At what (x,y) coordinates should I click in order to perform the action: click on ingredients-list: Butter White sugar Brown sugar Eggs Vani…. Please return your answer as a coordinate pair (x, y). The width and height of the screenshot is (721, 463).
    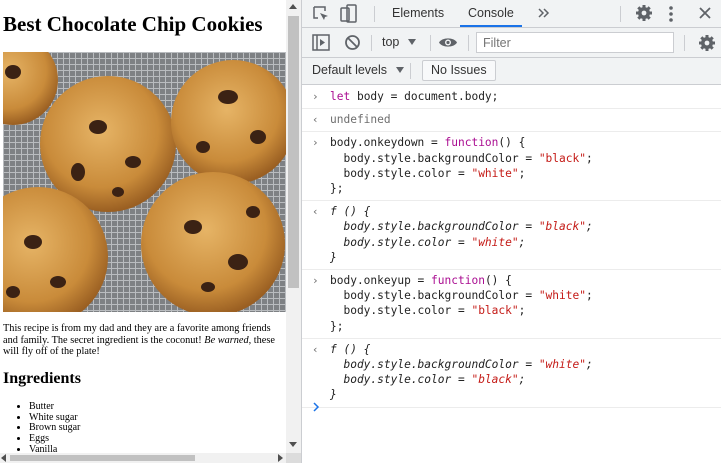
    Looking at the image, I should click on (54, 427).